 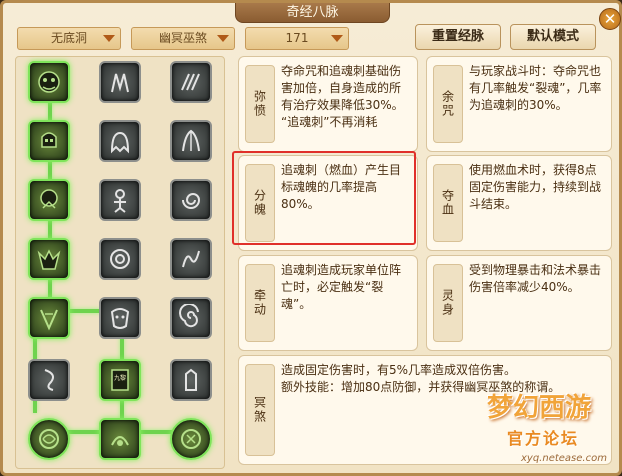 I want to click on meridian-description: 追魂刺（燃血）产生目标魂魄的几率提高80%。, so click(x=341, y=187).